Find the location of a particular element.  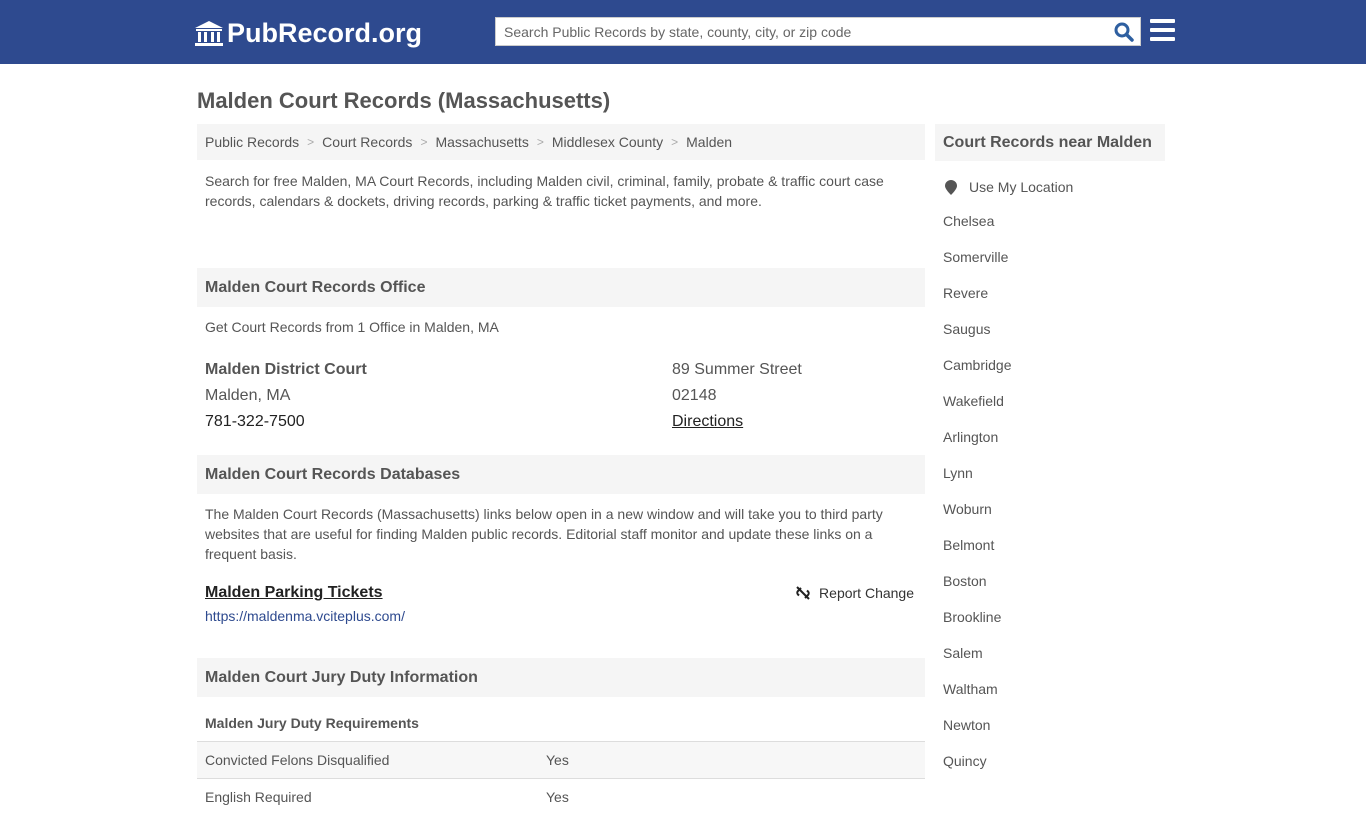

breadcrumb-massachusetts: Massachusetts is located at coordinates (481, 142).